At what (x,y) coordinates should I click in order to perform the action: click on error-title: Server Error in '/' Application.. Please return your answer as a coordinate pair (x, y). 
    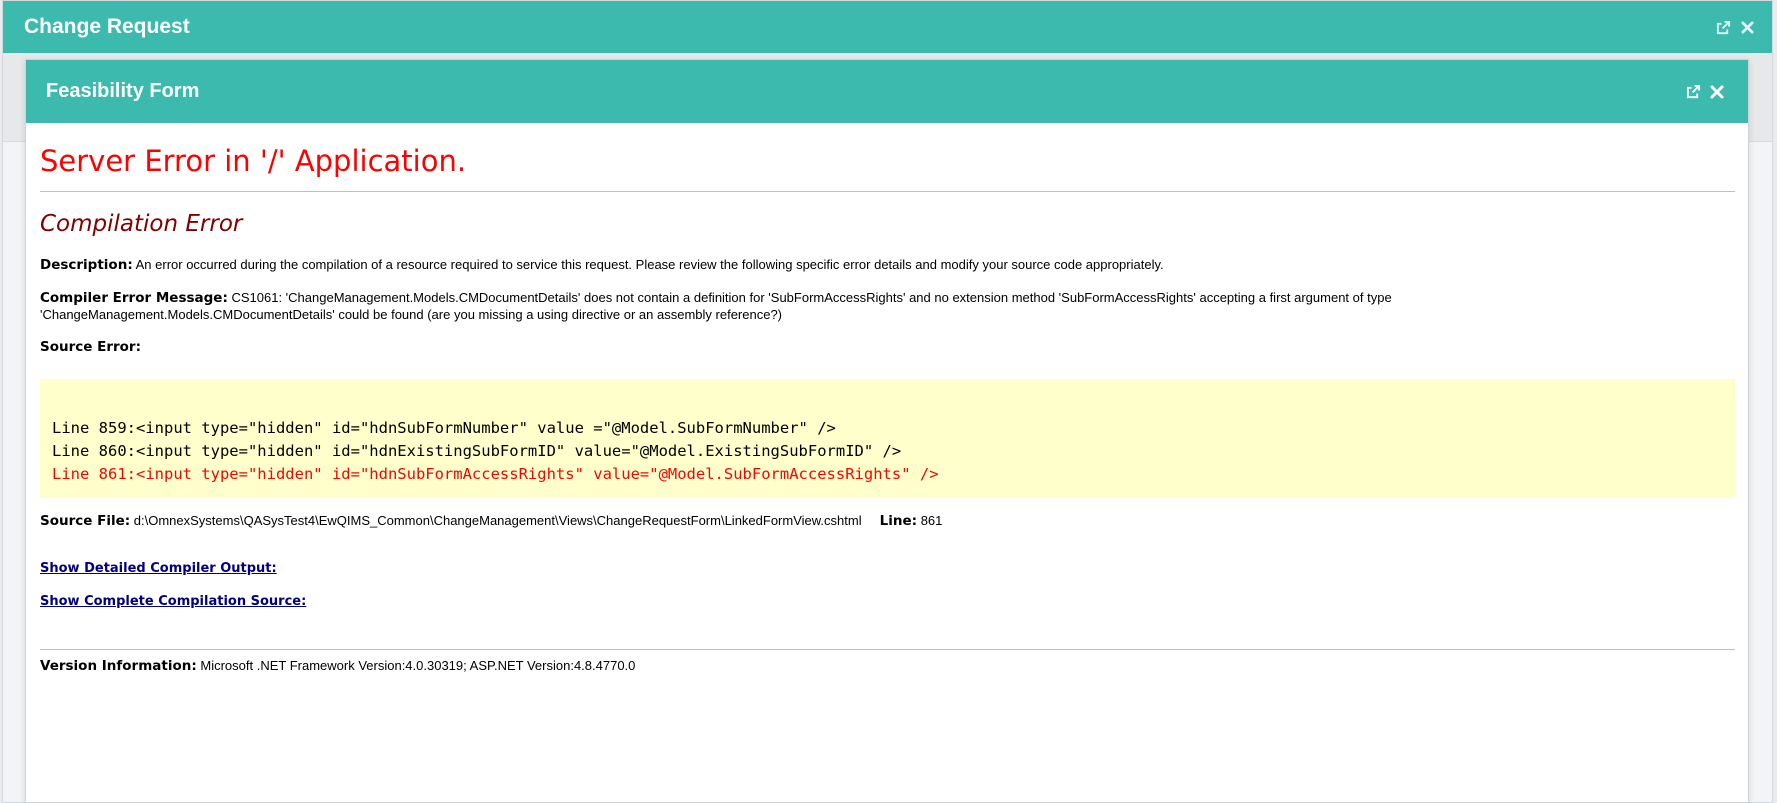
    Looking at the image, I should click on (887, 168).